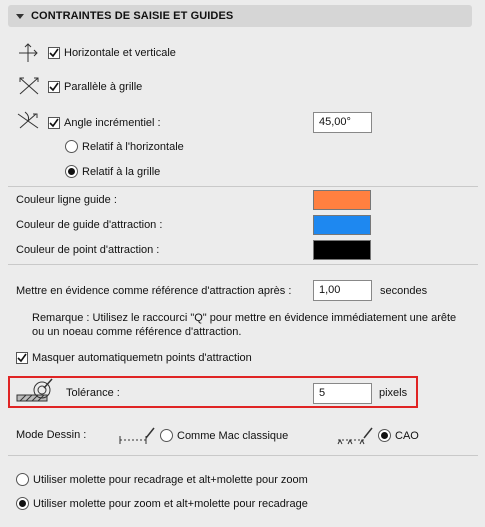 The height and width of the screenshot is (527, 485). Describe the element at coordinates (132, 16) in the screenshot. I see `panel-title: CONTRAINTES DE SAISIE ET GUIDES` at that location.